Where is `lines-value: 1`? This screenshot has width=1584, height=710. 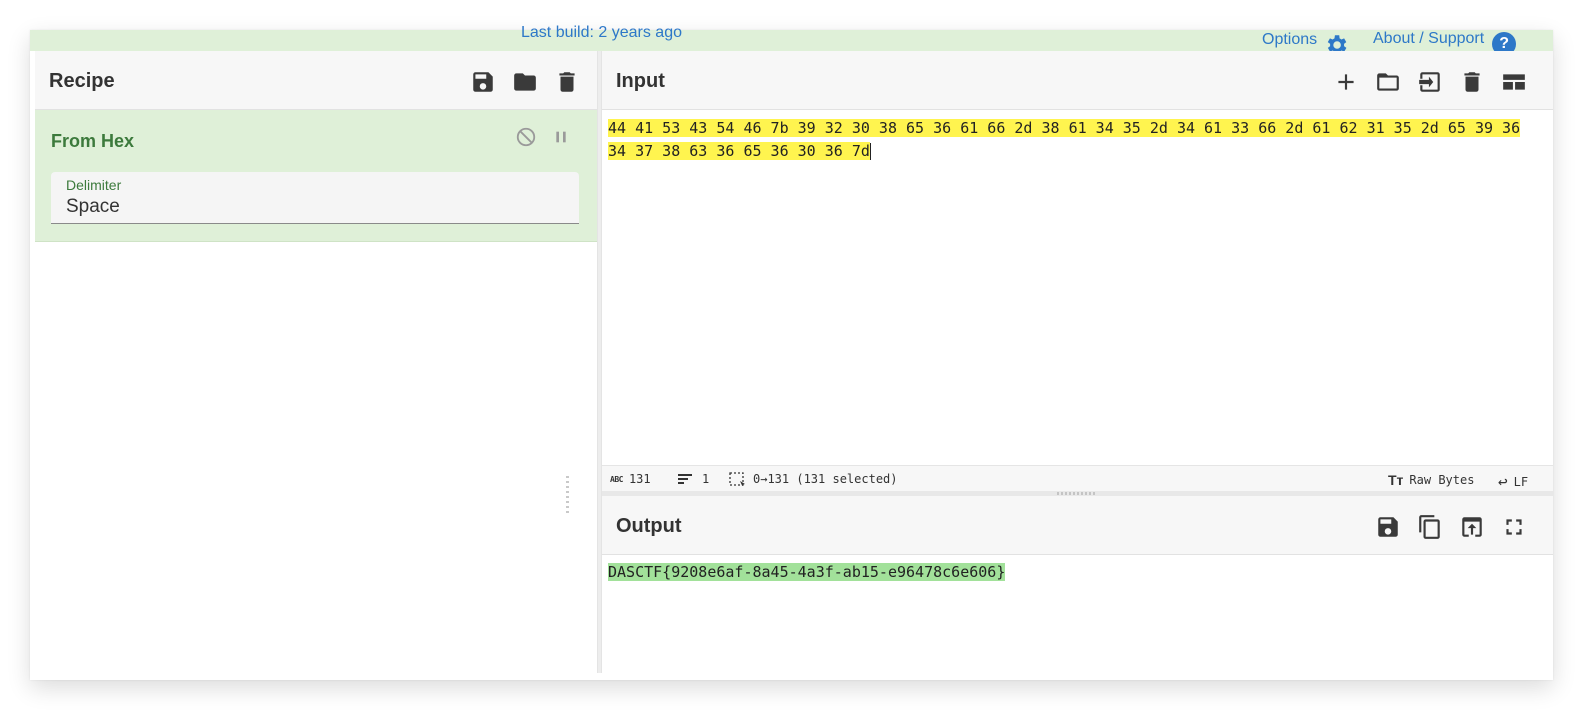 lines-value: 1 is located at coordinates (706, 479).